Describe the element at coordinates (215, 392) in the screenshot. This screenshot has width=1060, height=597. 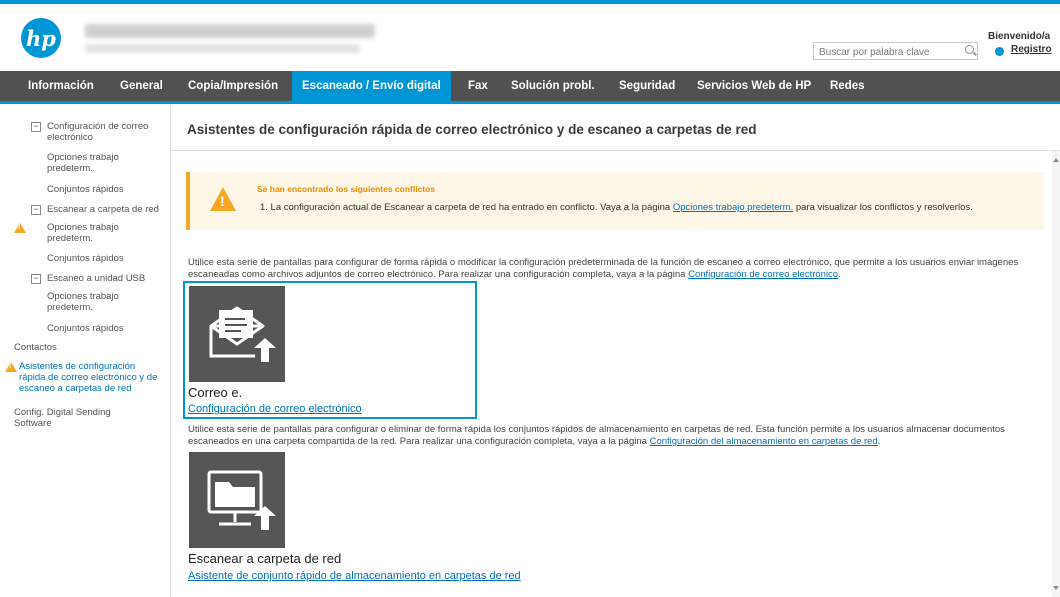
I see `email-card-title: Correo e.` at that location.